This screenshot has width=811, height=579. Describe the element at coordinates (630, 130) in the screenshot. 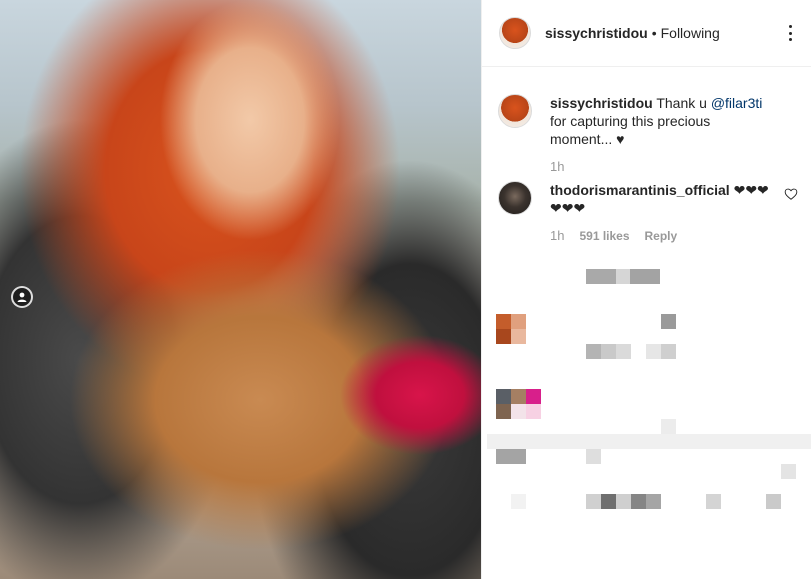

I see `caption-text-end: for capturing this precious moment... ♥` at that location.